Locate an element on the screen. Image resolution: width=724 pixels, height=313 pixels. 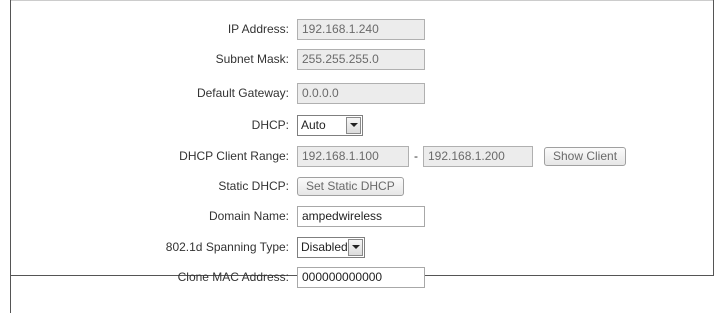
ip-address-input is located at coordinates (361, 29).